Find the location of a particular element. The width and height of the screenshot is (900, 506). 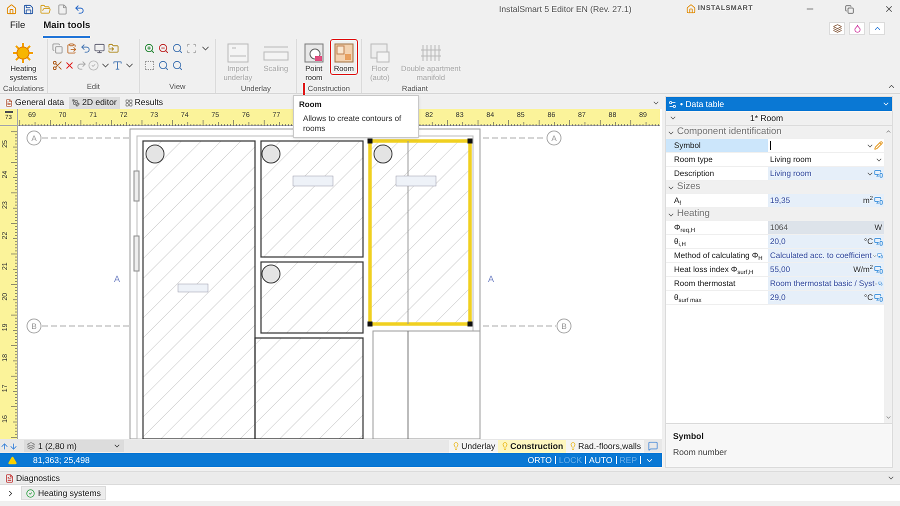

scroll-down-icon is located at coordinates (888, 417).